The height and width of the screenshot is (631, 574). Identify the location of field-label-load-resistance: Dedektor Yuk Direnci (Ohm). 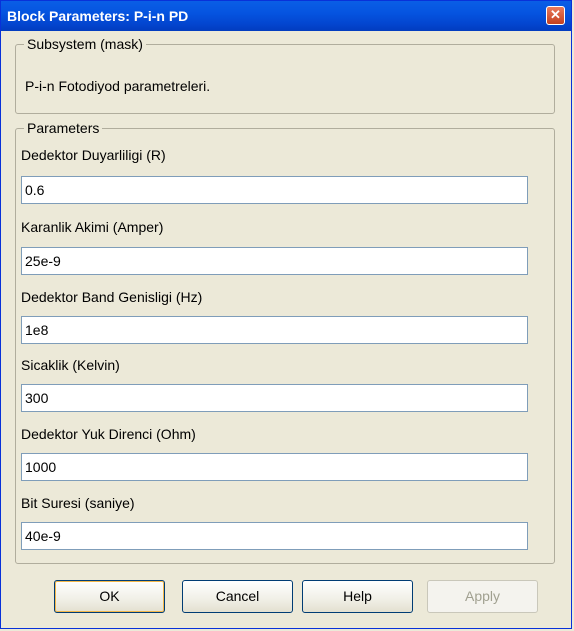
(108, 434).